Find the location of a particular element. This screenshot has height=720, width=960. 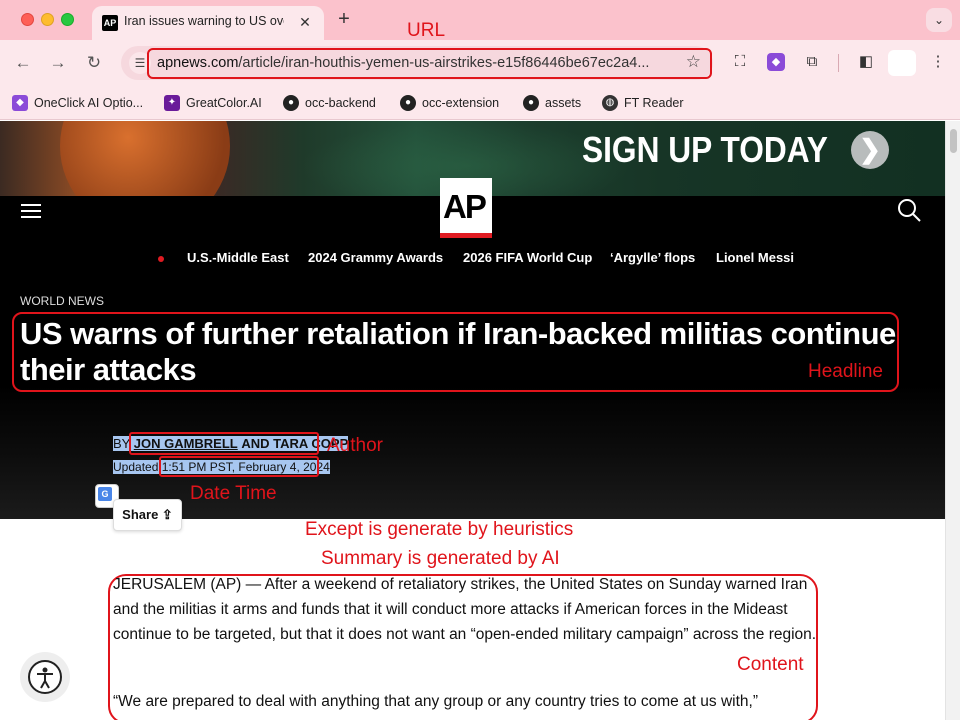

bookmark-label: GreatColor.AI is located at coordinates (224, 103).